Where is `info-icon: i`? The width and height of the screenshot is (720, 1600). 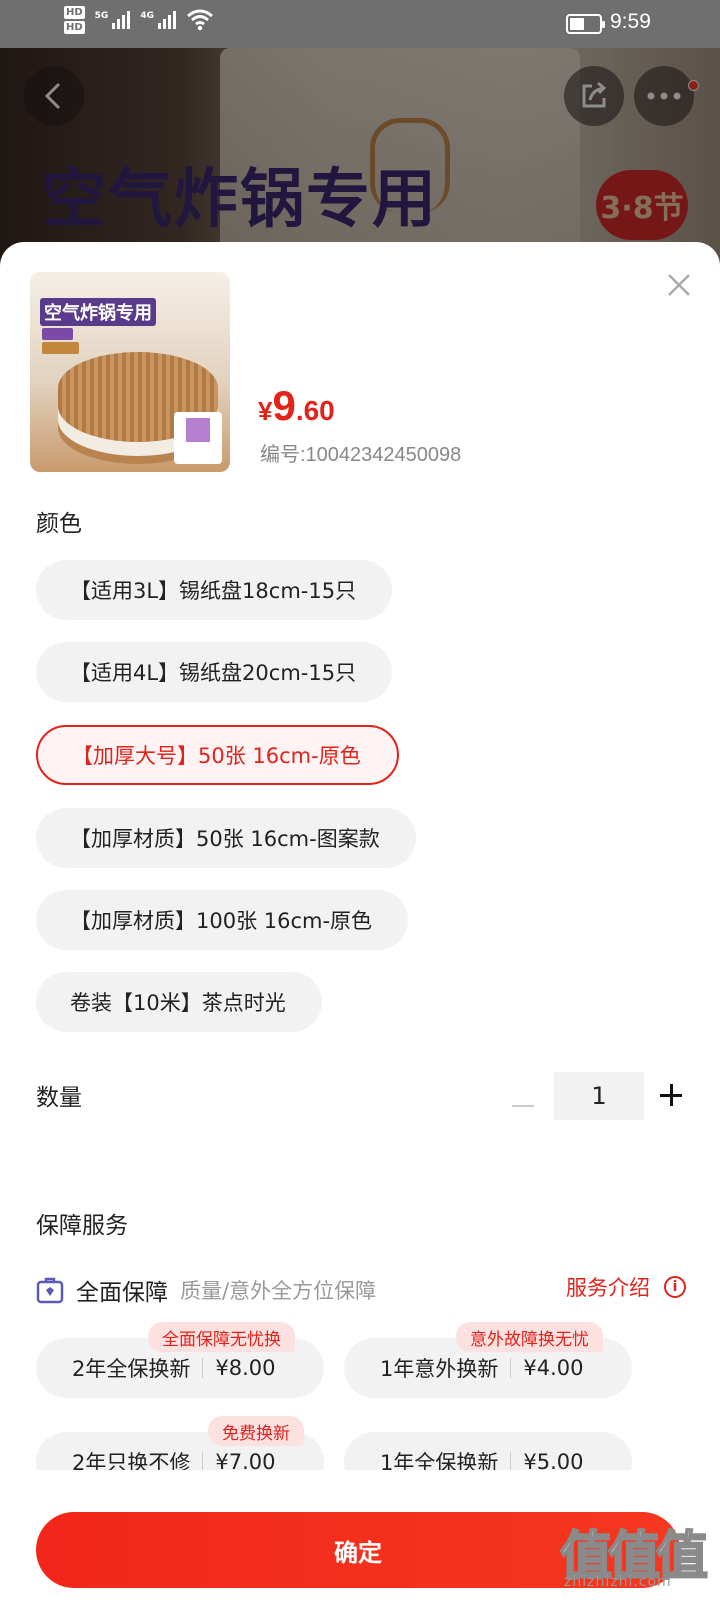
info-icon: i is located at coordinates (675, 1287).